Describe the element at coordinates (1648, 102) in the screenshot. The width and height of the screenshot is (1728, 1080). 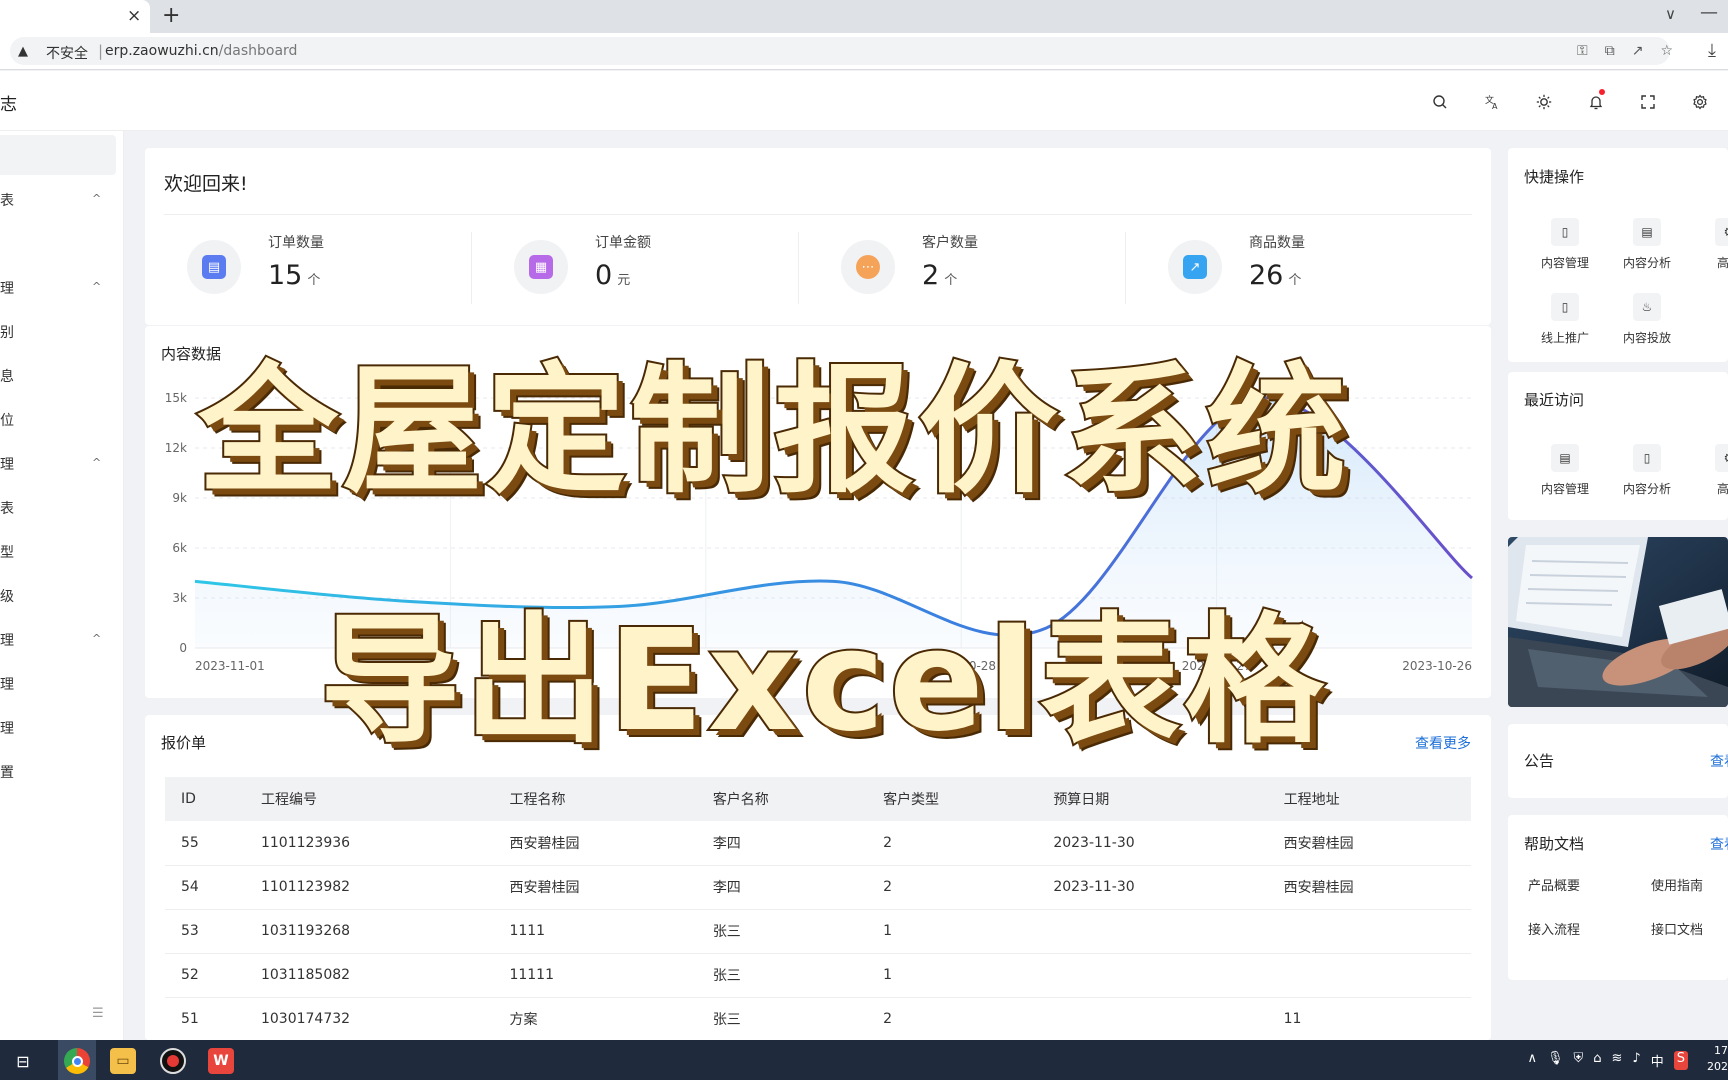
I see `fullscreen-icon` at that location.